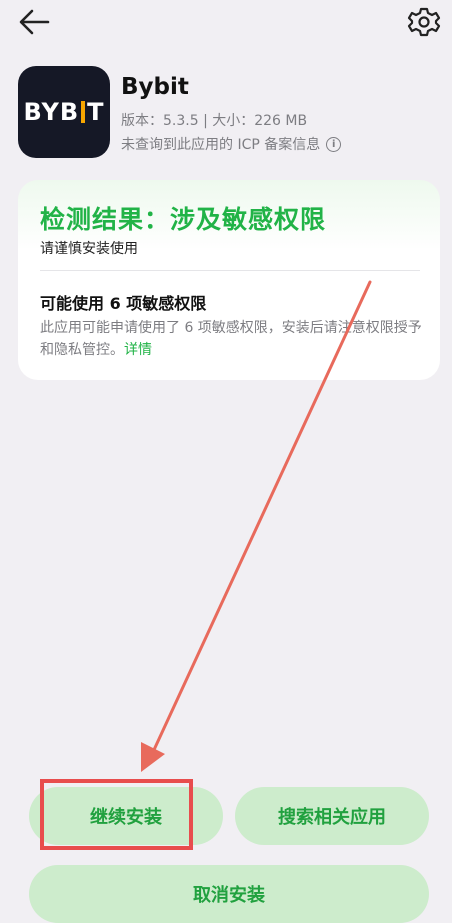 The height and width of the screenshot is (923, 452). I want to click on app-logo: BYB T, so click(64, 112).